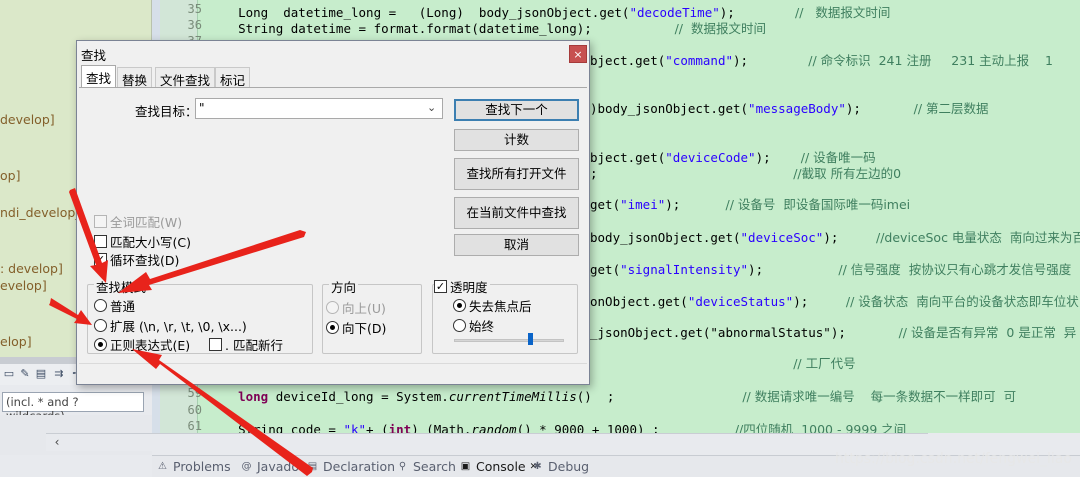 The image size is (1080, 477). Describe the element at coordinates (509, 340) in the screenshot. I see `transparency-slider-track` at that location.